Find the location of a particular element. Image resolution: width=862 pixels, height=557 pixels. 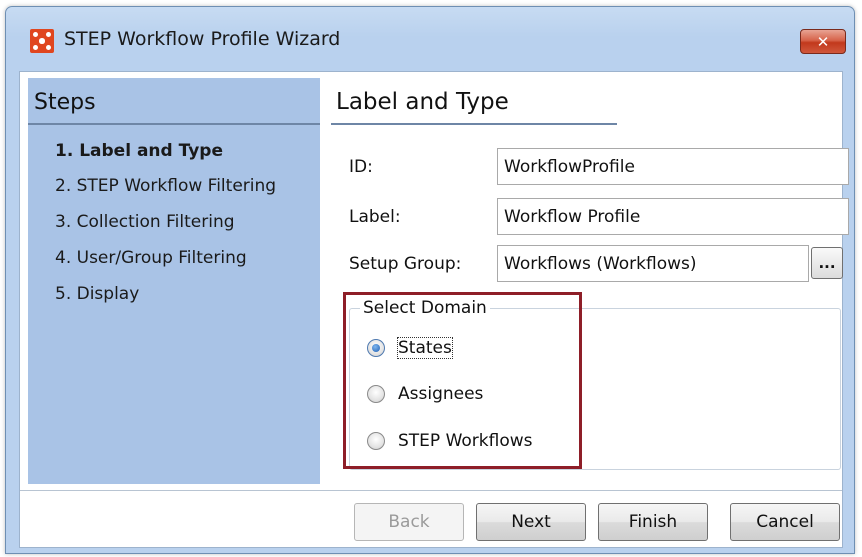

step-collection-filtering: 3. Collection Filtering is located at coordinates (145, 222).